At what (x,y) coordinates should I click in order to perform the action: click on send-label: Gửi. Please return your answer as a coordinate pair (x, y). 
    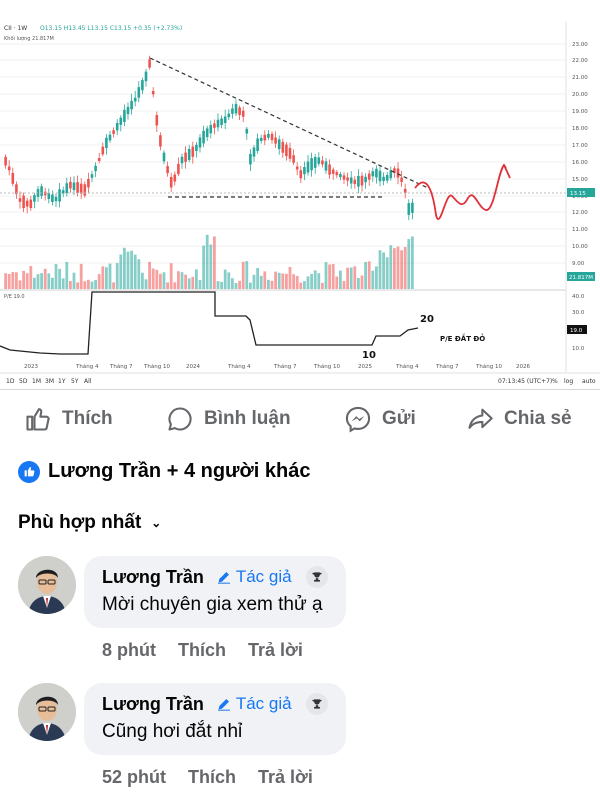
    Looking at the image, I should click on (399, 418).